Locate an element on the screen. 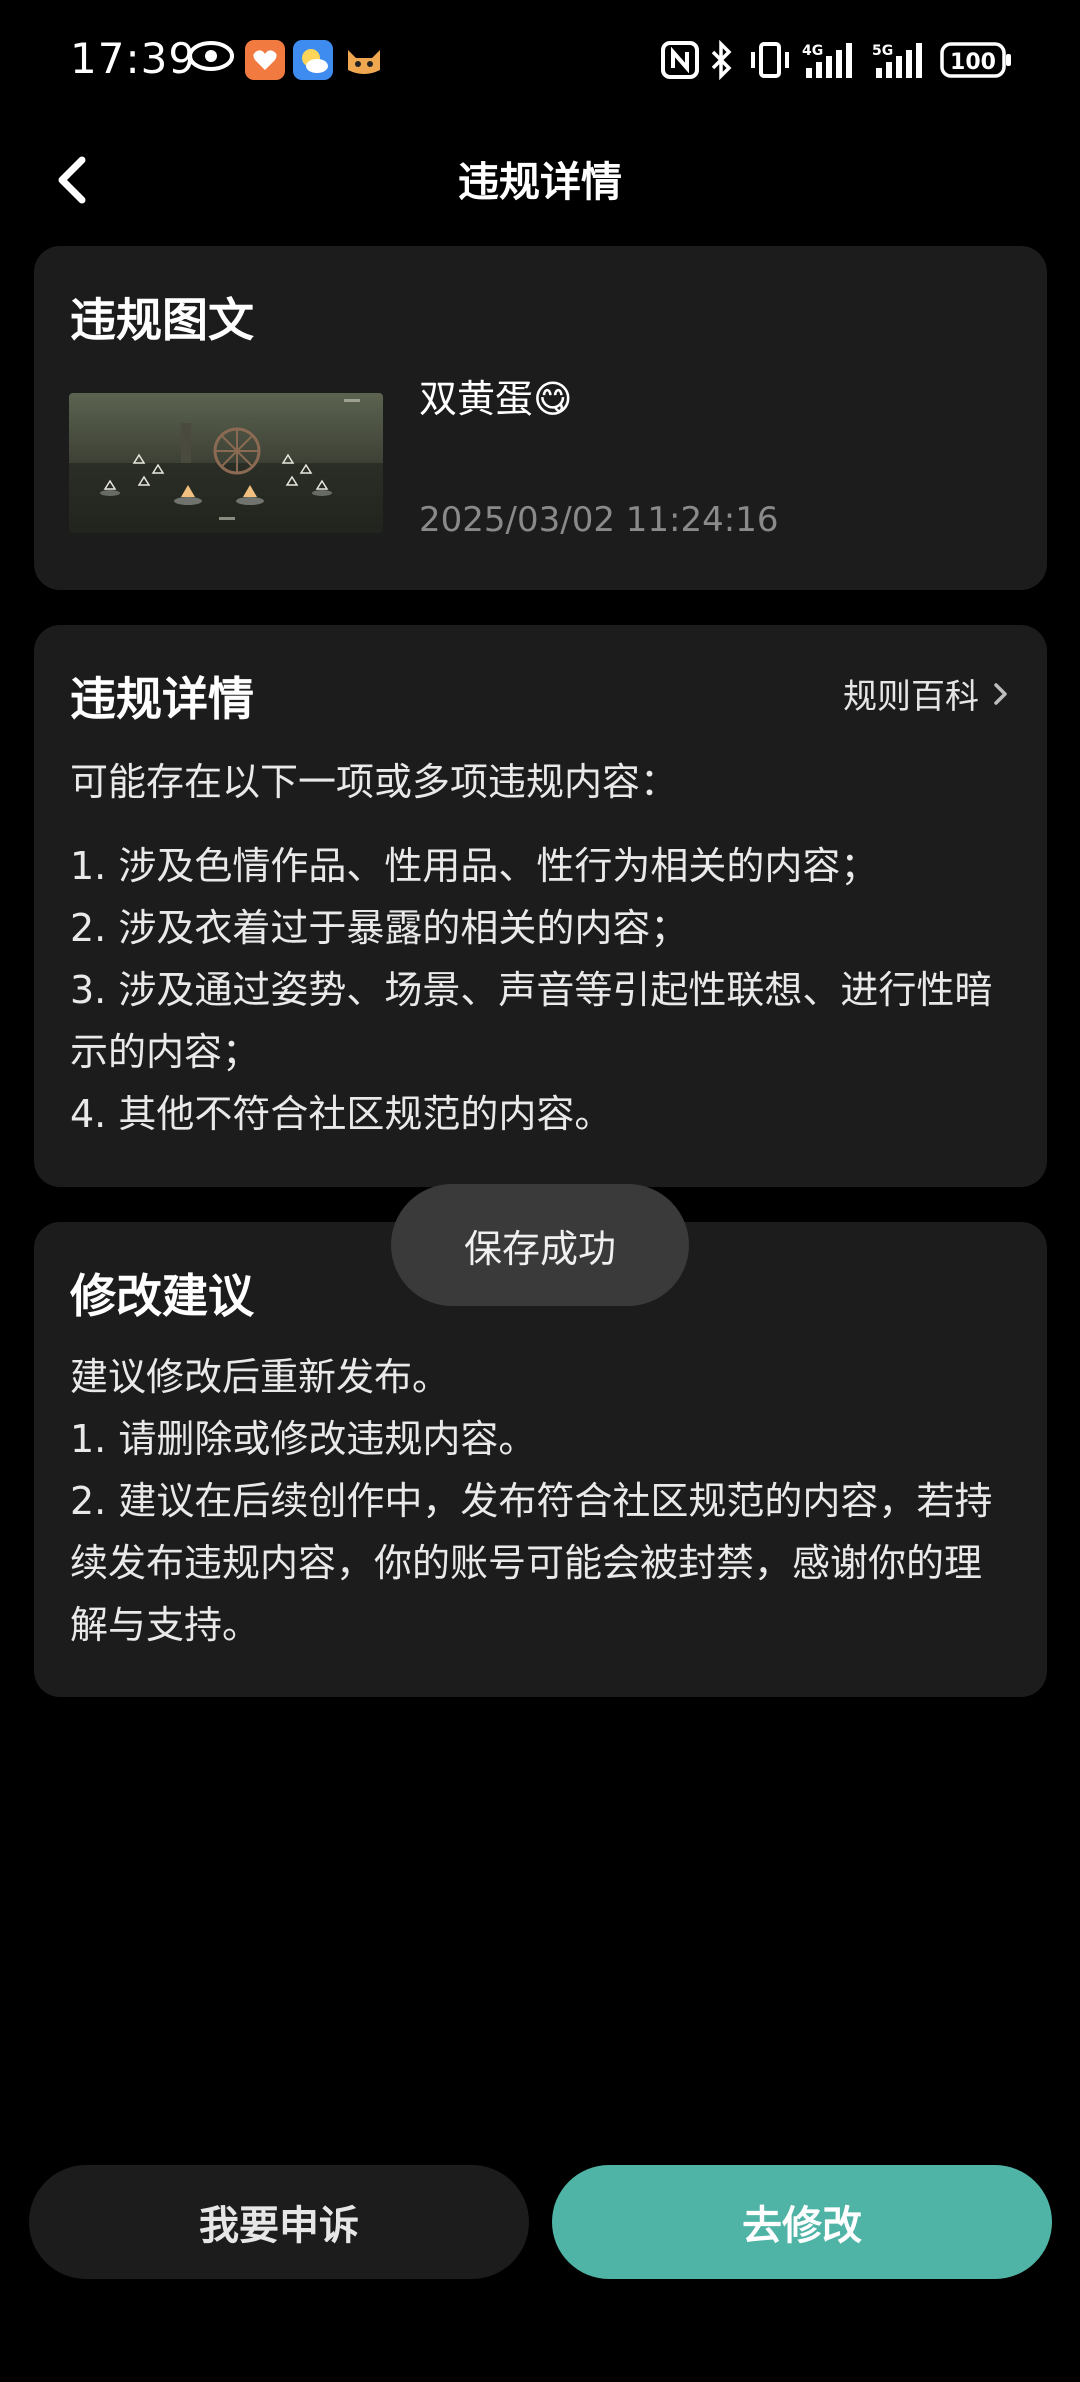 Image resolution: width=1080 pixels, height=2382 pixels. post-title: 双黄蛋😋 is located at coordinates (496, 399).